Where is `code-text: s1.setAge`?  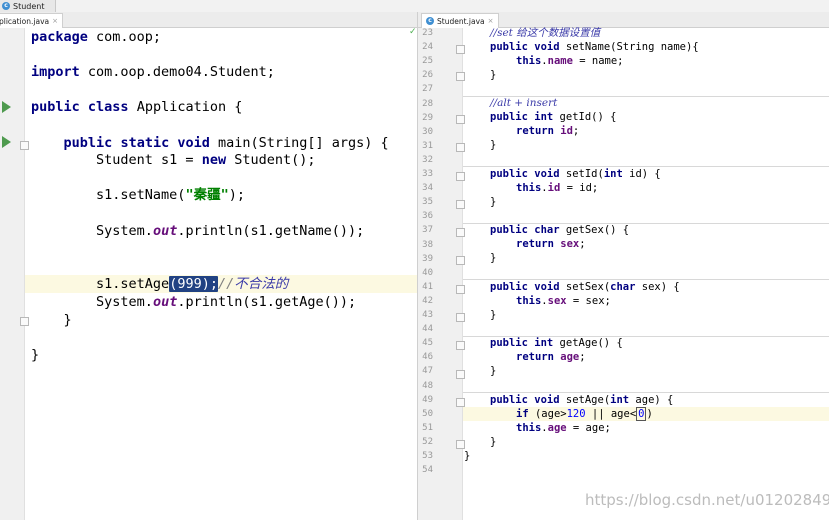
code-text: s1.setAge is located at coordinates (133, 284).